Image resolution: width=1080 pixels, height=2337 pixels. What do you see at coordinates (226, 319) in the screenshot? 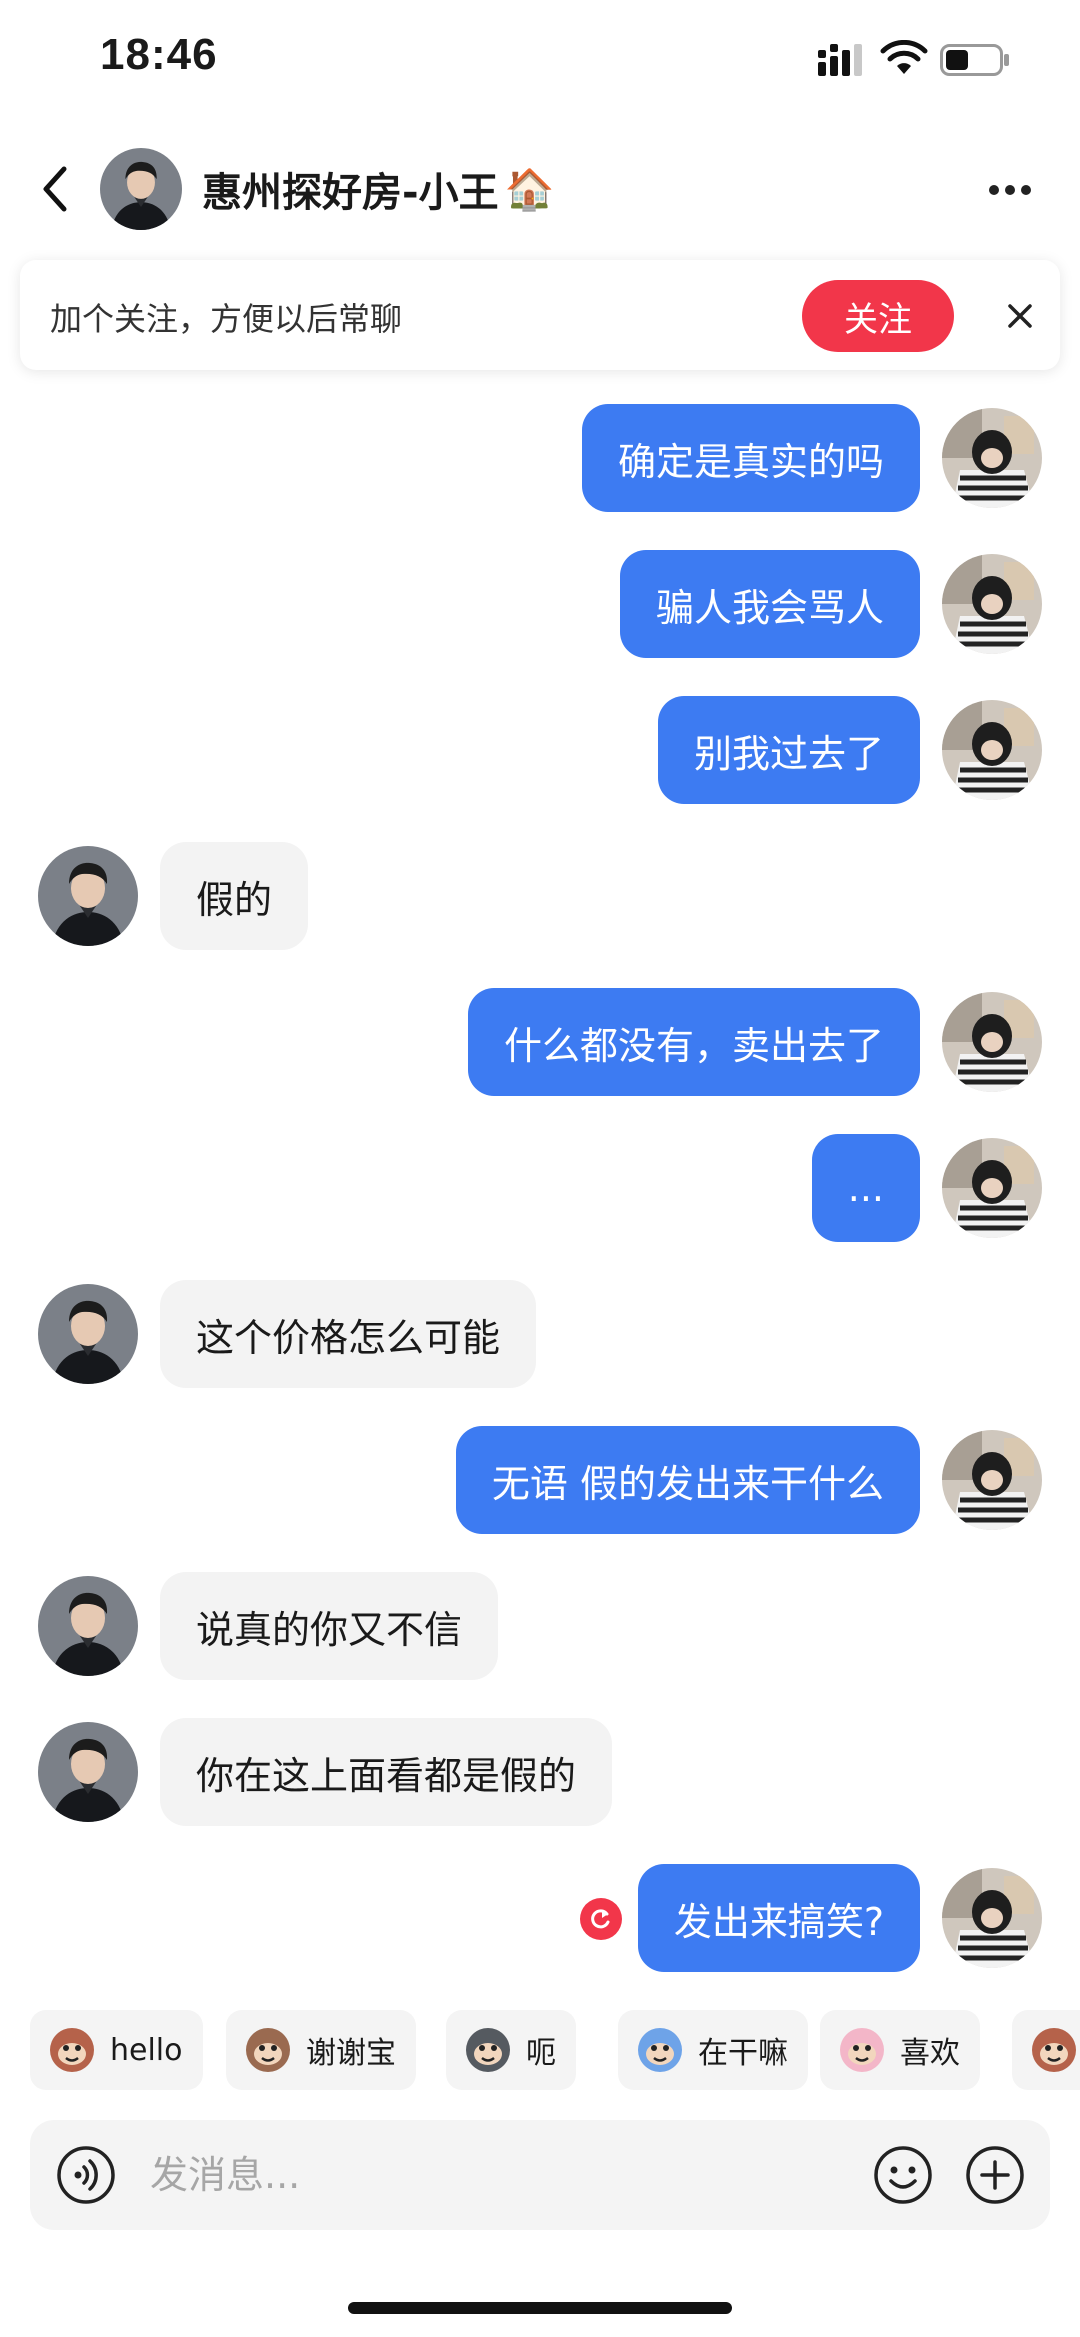
I see `follow-banner-text: 加个关注，方便以后常聊` at bounding box center [226, 319].